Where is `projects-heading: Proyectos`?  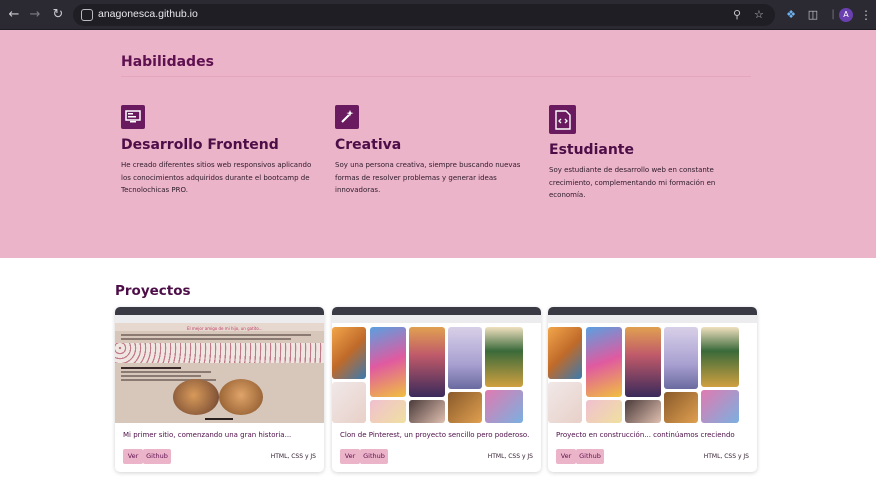 projects-heading: Proyectos is located at coordinates (153, 291).